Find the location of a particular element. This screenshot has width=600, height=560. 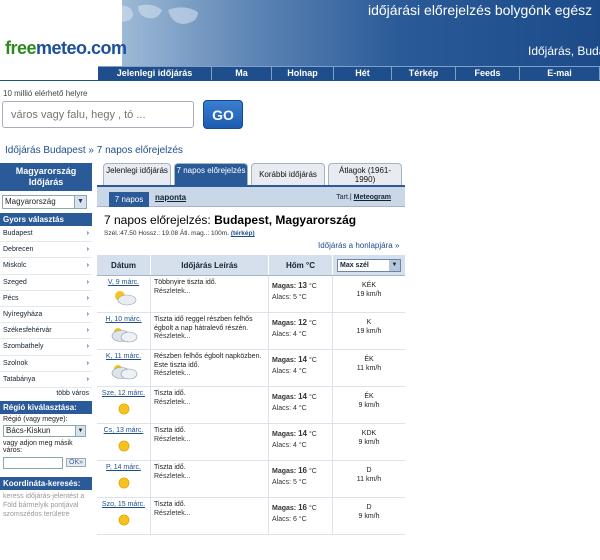

sidebar-city-item: Székesfehérvár › is located at coordinates (46, 331).